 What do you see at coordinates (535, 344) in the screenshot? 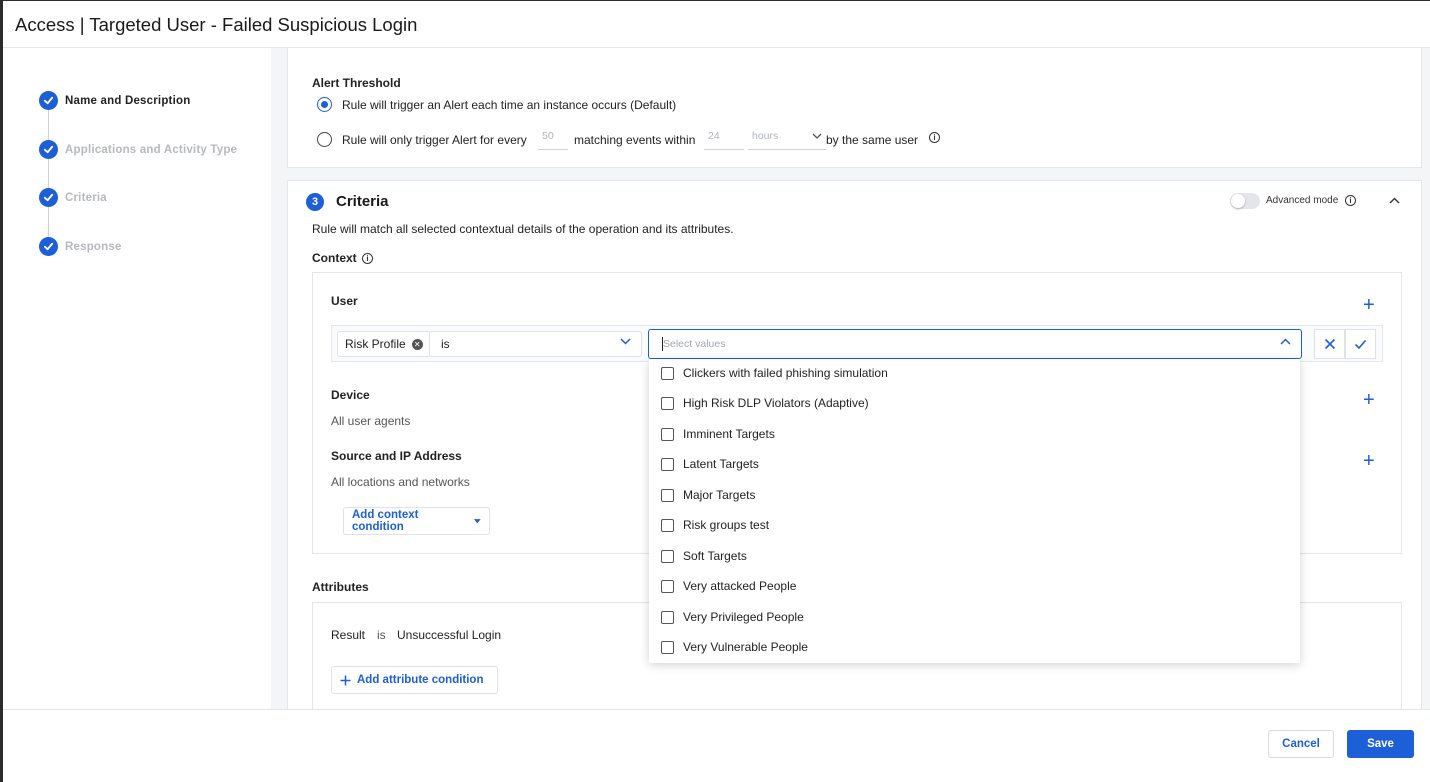
I see `operator-select: is` at bounding box center [535, 344].